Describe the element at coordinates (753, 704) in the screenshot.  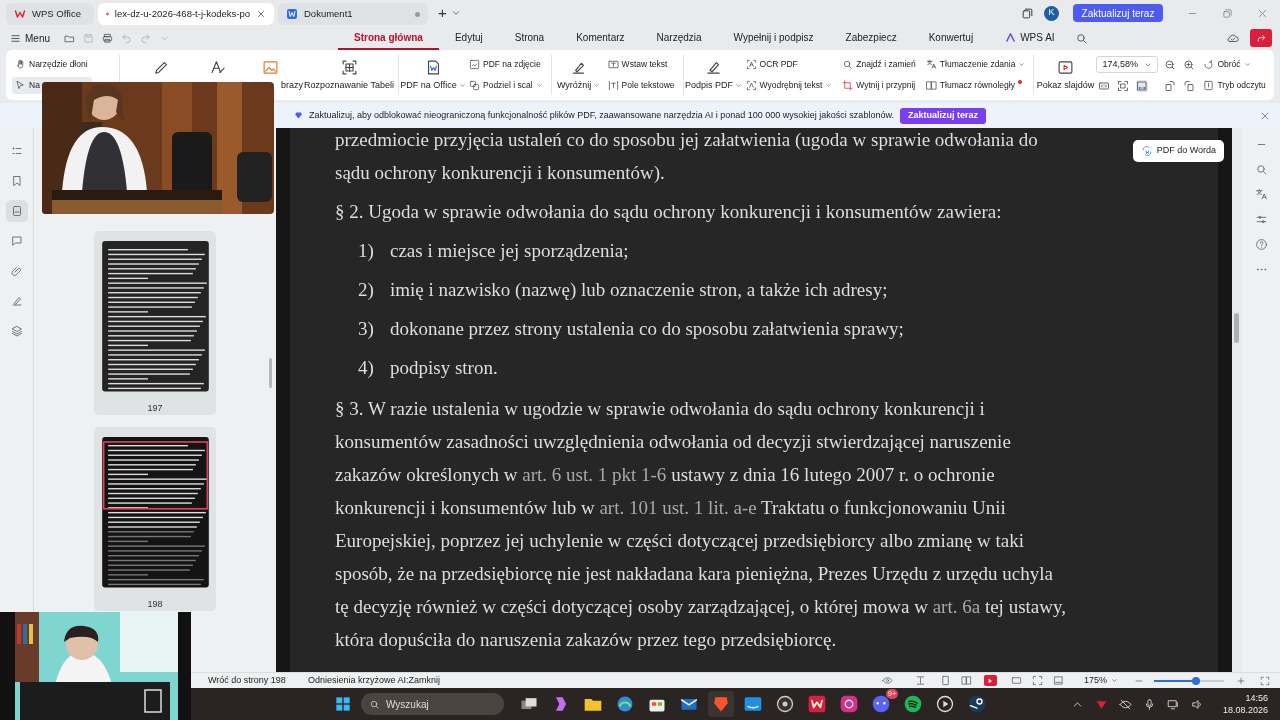
I see `video-app-icon` at that location.